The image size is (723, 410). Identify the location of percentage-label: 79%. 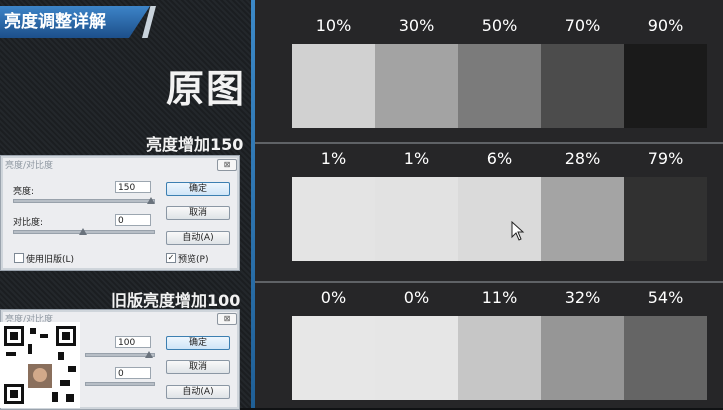
(665, 158).